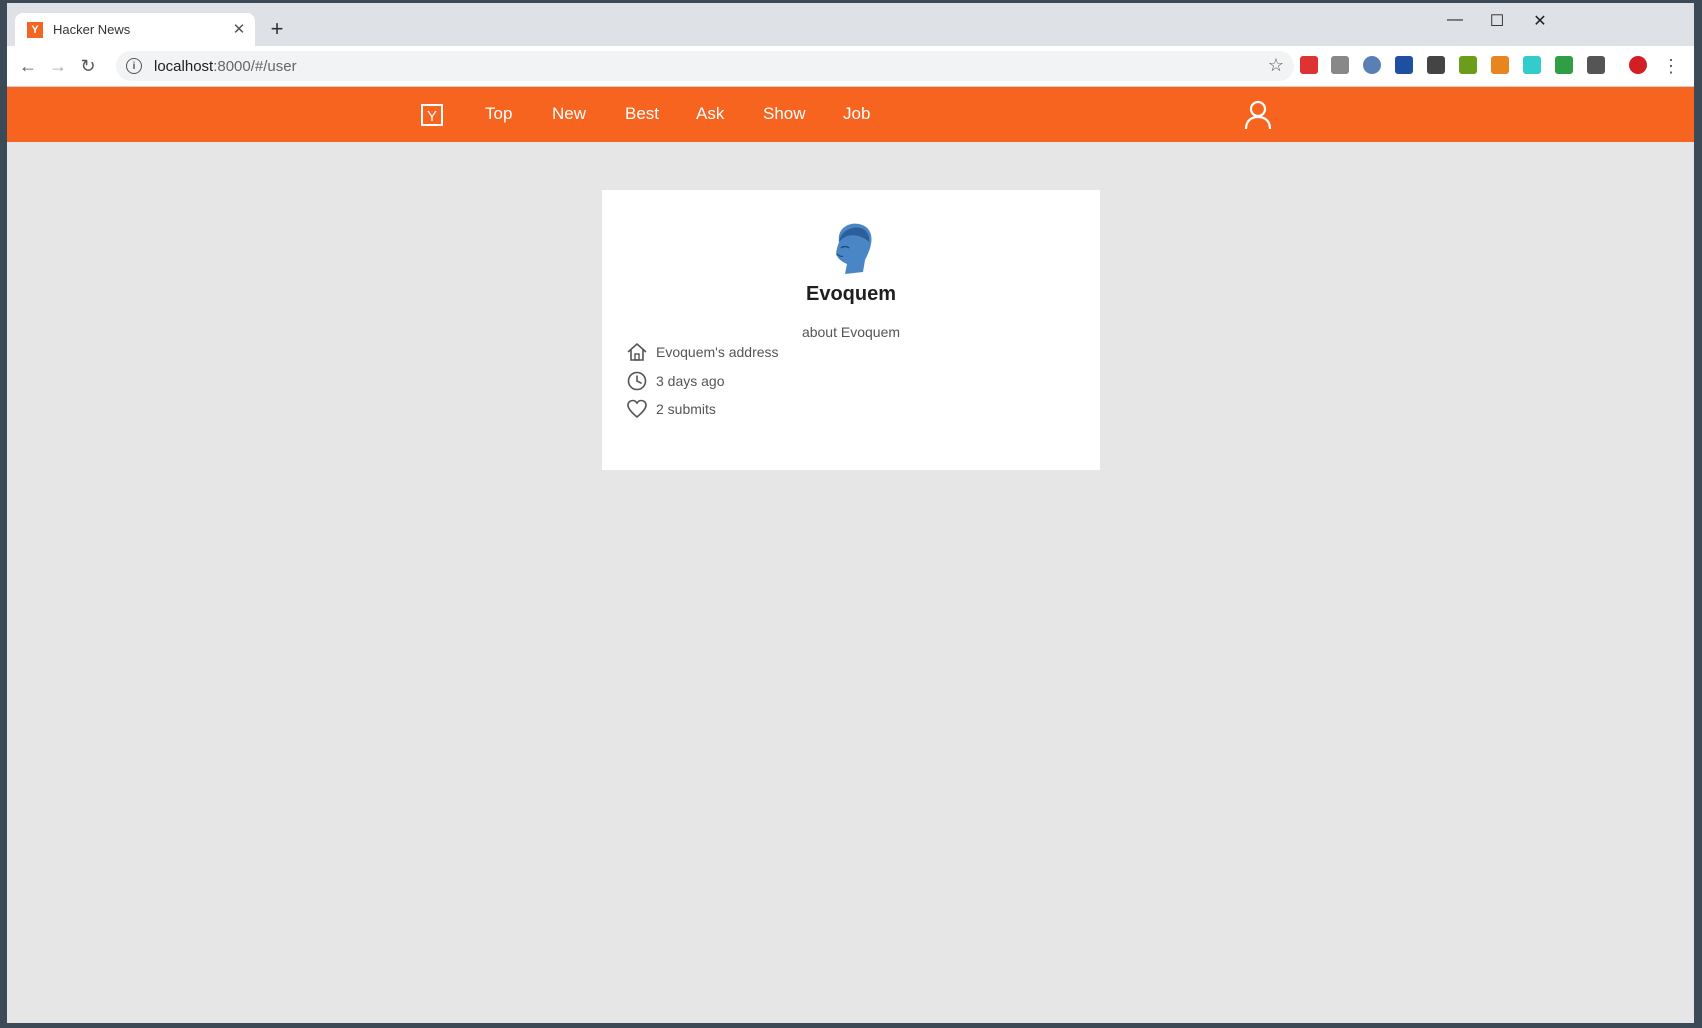  Describe the element at coordinates (1540, 21) in the screenshot. I see `close-window-icon: ✕` at that location.